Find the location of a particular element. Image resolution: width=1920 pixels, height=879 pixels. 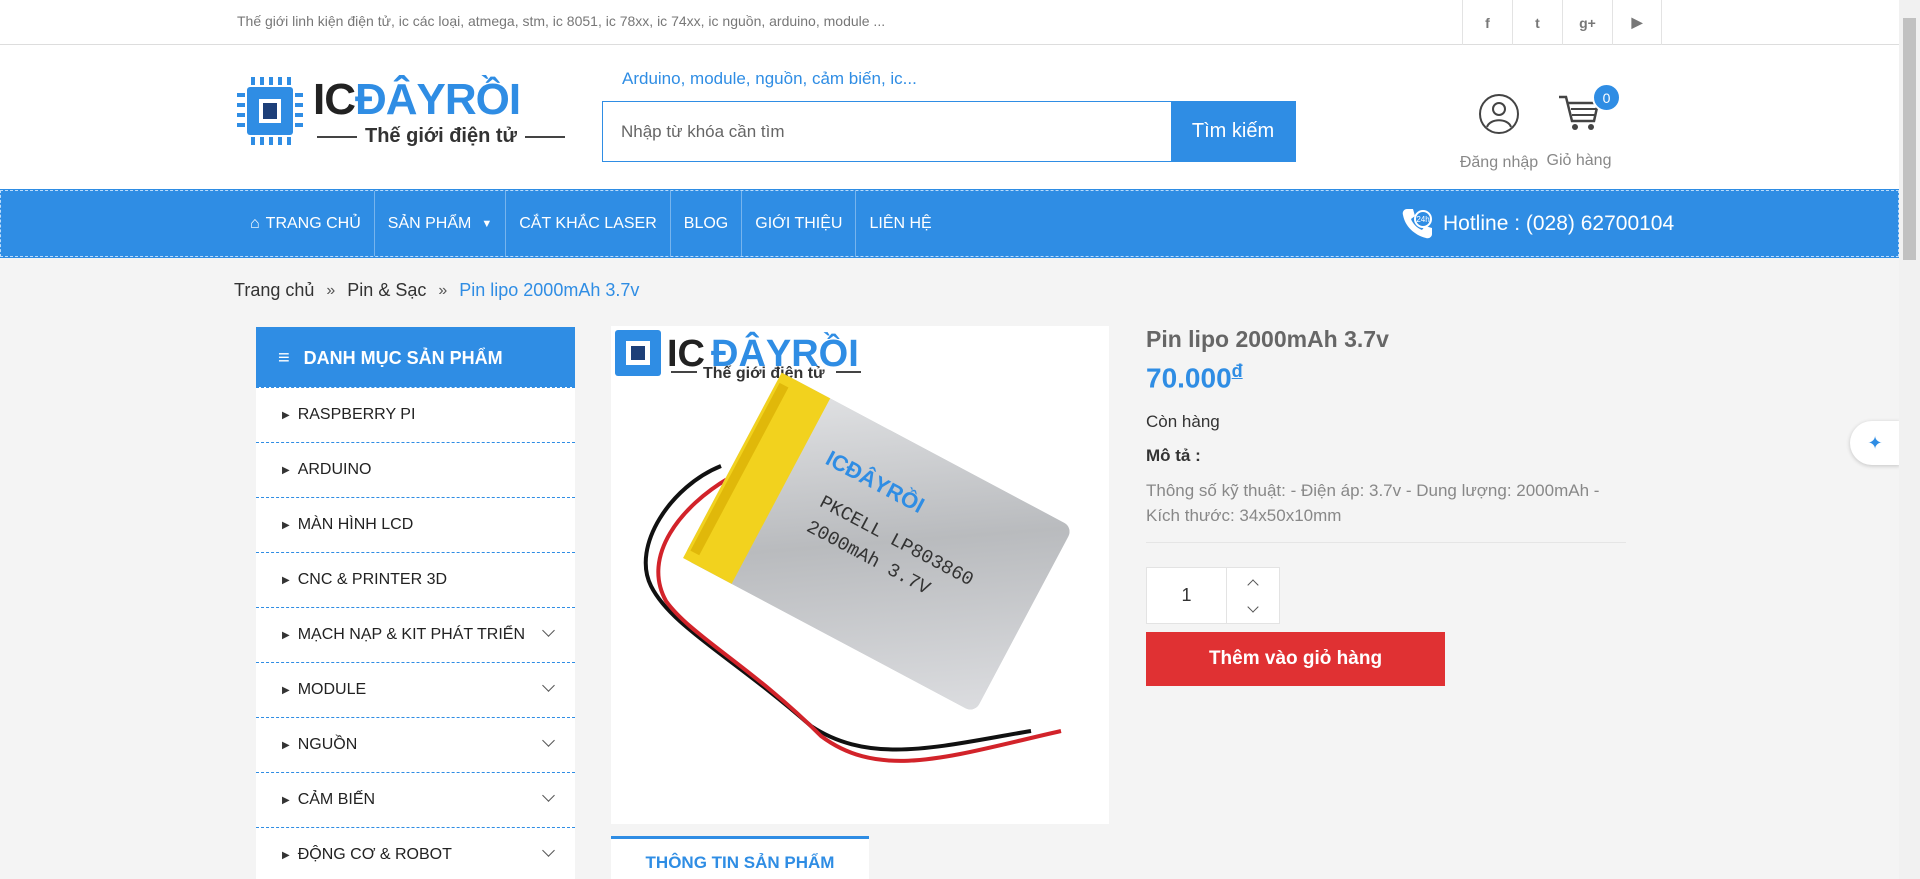

nav-products: SẢN PHẨM ▼ is located at coordinates (441, 223).